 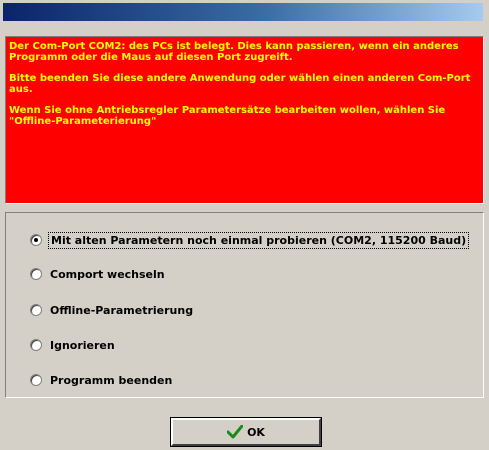 What do you see at coordinates (82, 345) in the screenshot?
I see `option-label: Ignorieren` at bounding box center [82, 345].